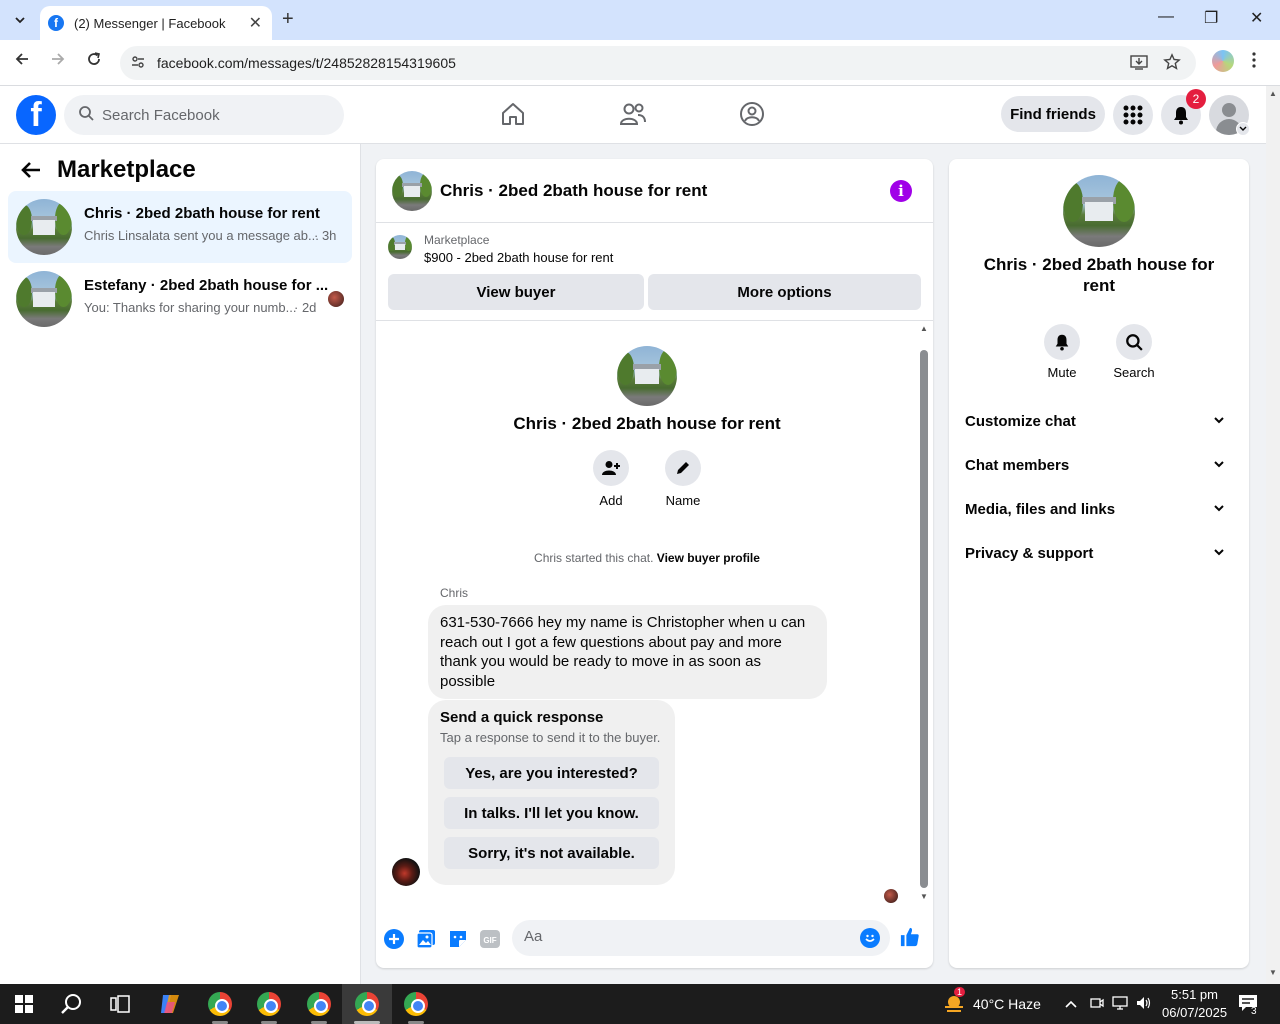  What do you see at coordinates (24, 1004) in the screenshot?
I see `windows-start-icon` at bounding box center [24, 1004].